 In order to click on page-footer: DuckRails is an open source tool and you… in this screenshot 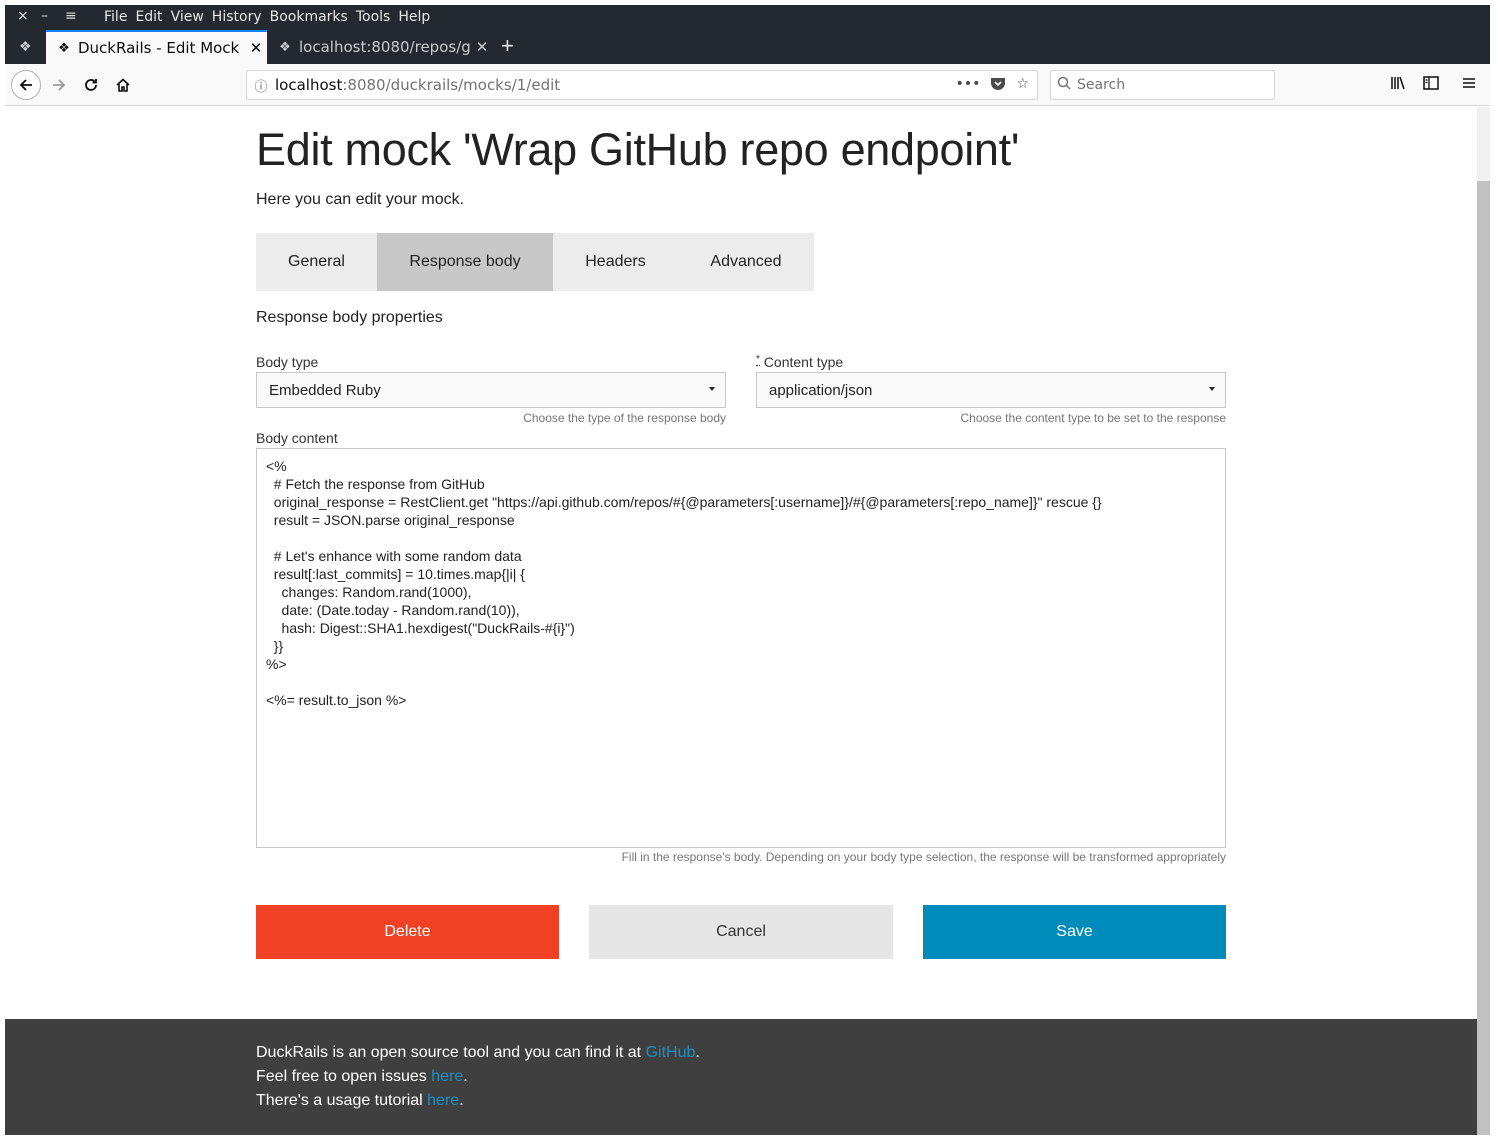, I will do `click(741, 1077)`.